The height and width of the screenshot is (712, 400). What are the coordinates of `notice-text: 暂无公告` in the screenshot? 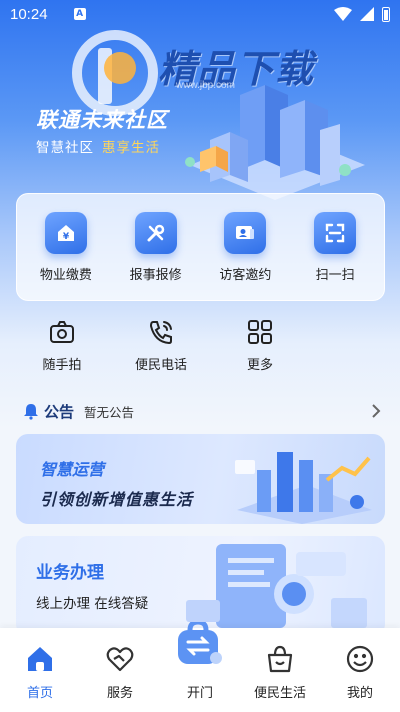 It's located at (109, 412).